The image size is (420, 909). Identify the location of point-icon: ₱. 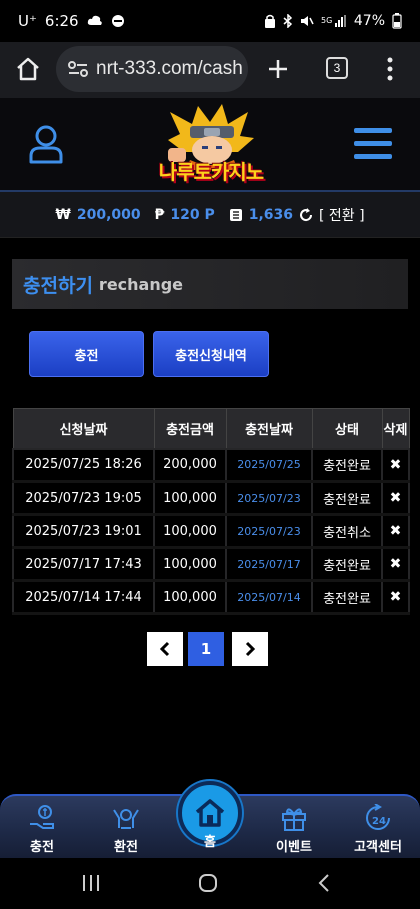
(159, 214).